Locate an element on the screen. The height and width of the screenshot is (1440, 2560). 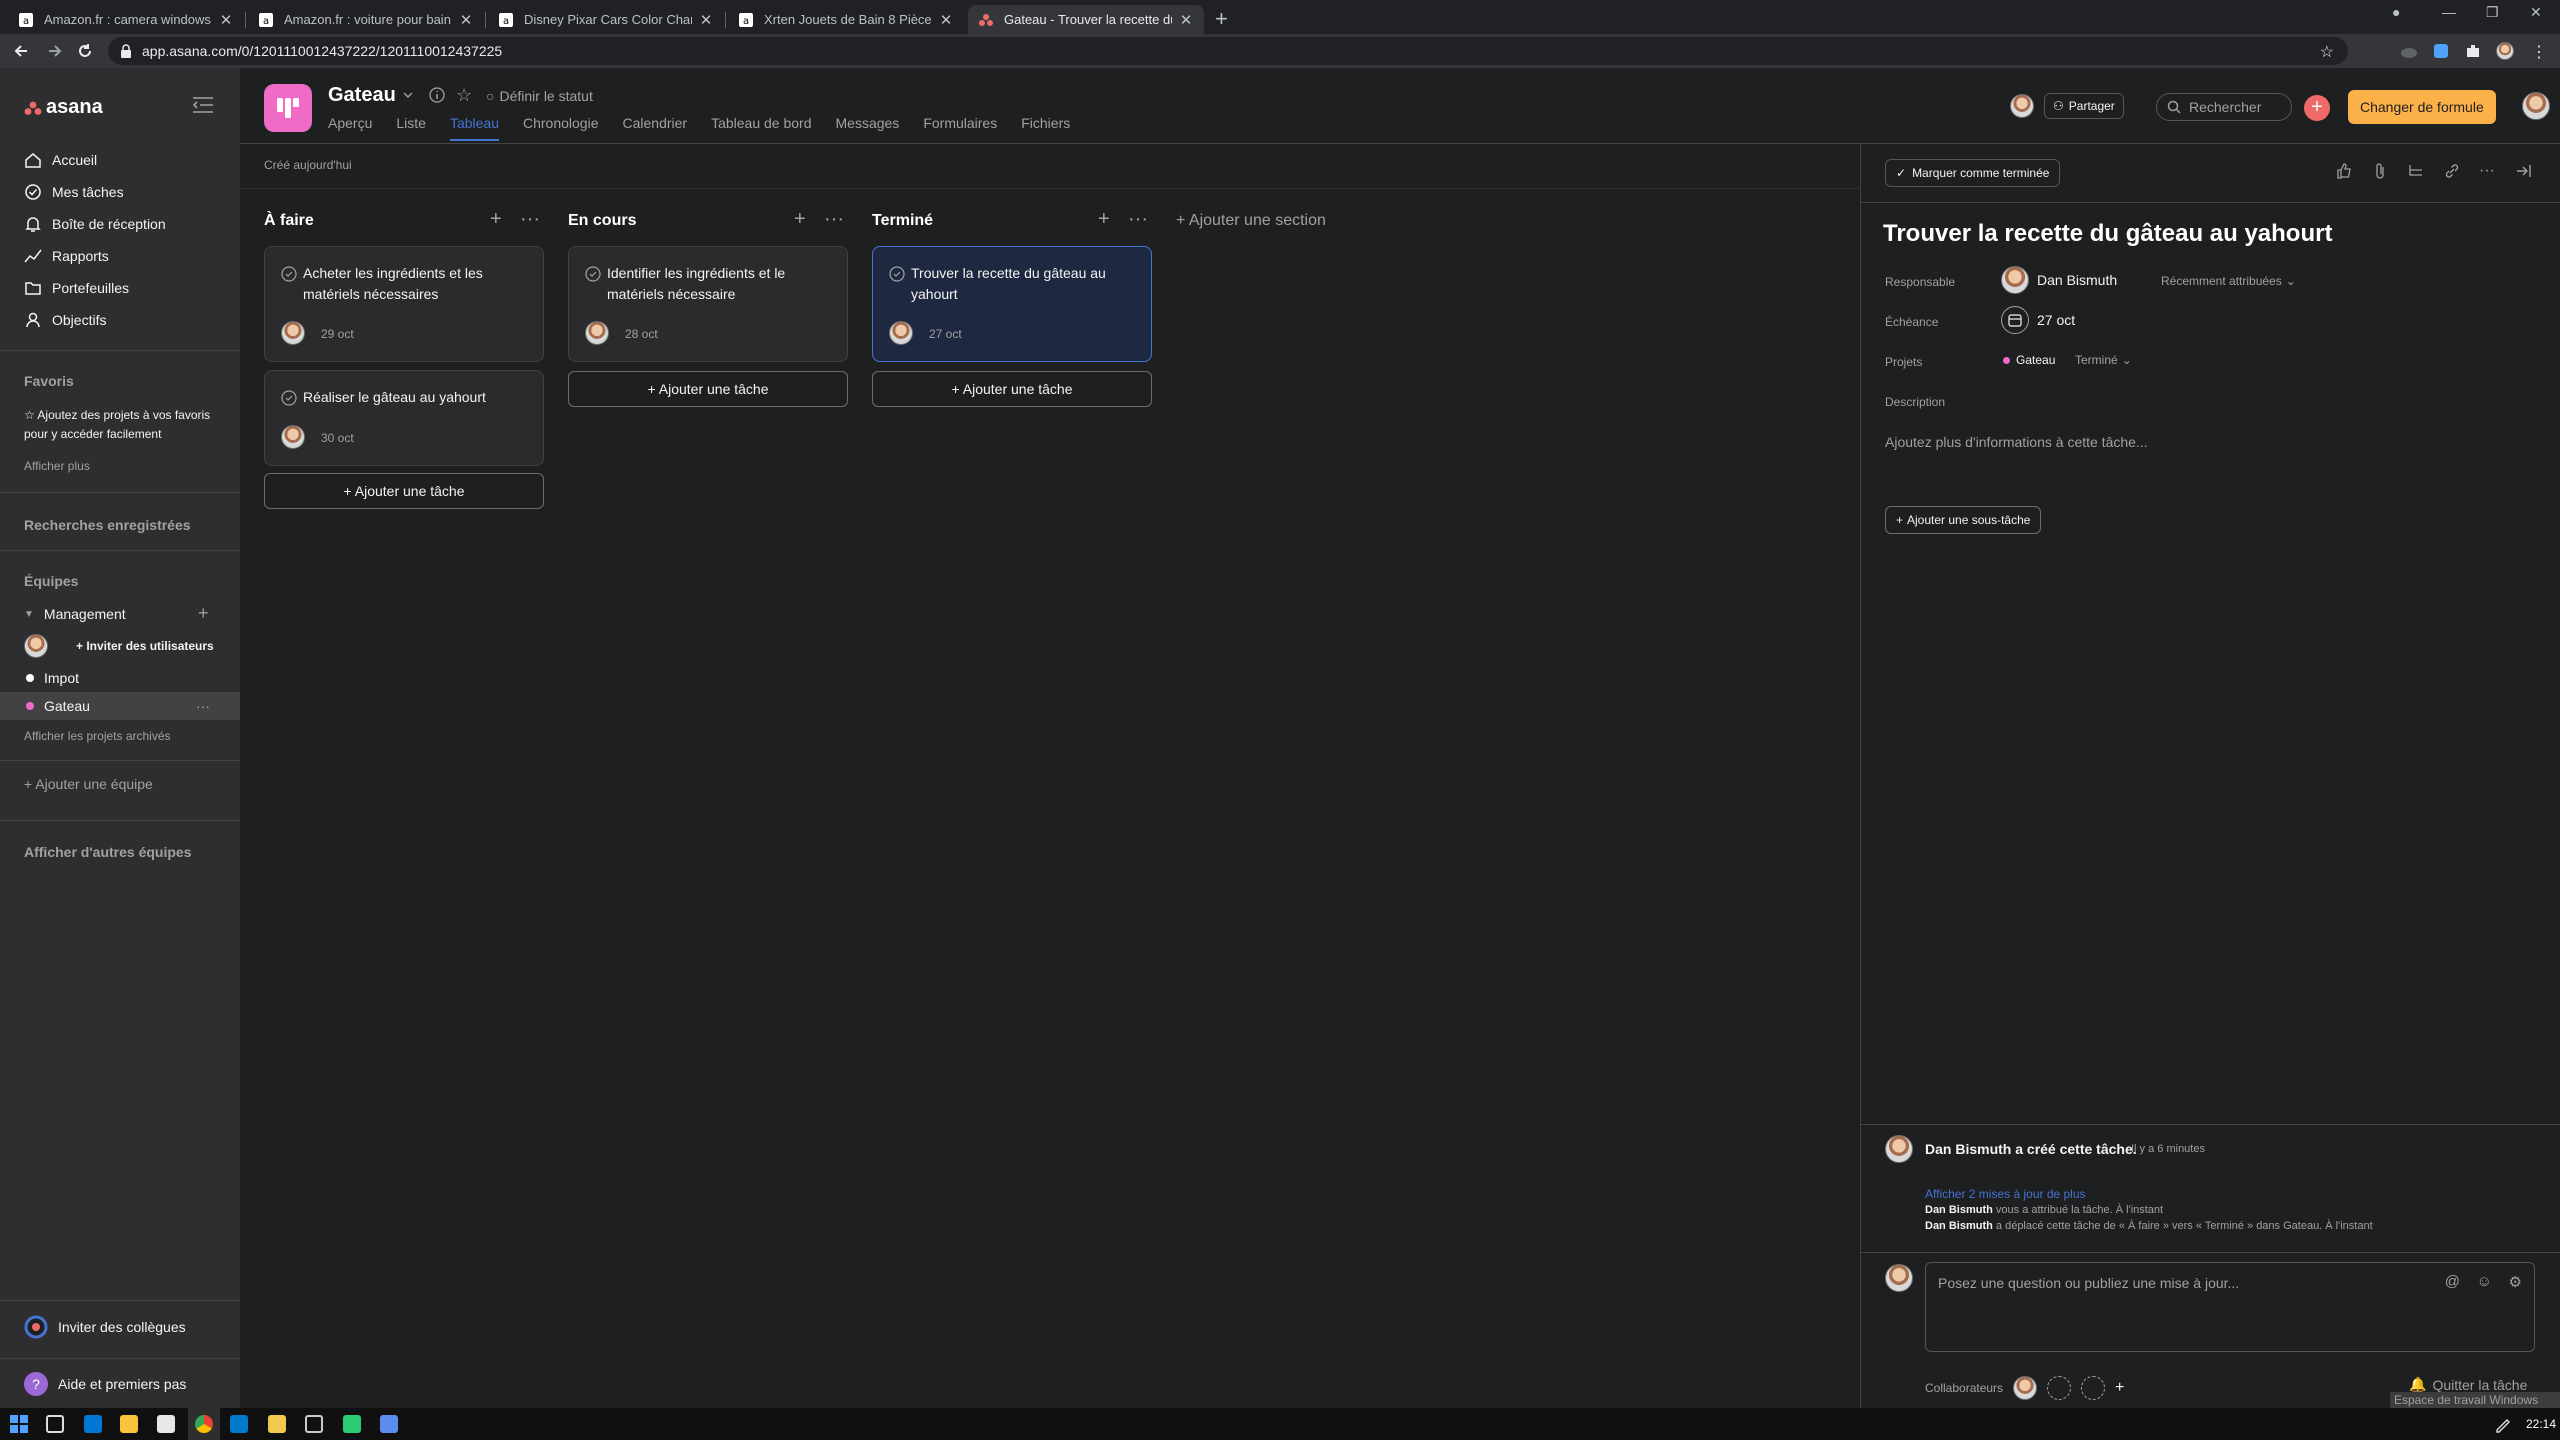
help-button: ? Aide et premiers pas is located at coordinates (105, 1384).